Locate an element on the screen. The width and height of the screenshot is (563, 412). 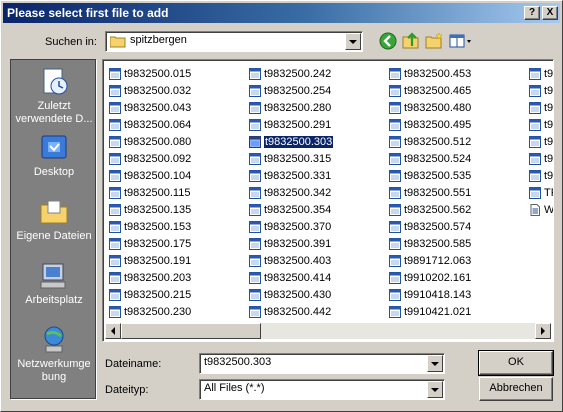
close-button: X is located at coordinates (550, 13).